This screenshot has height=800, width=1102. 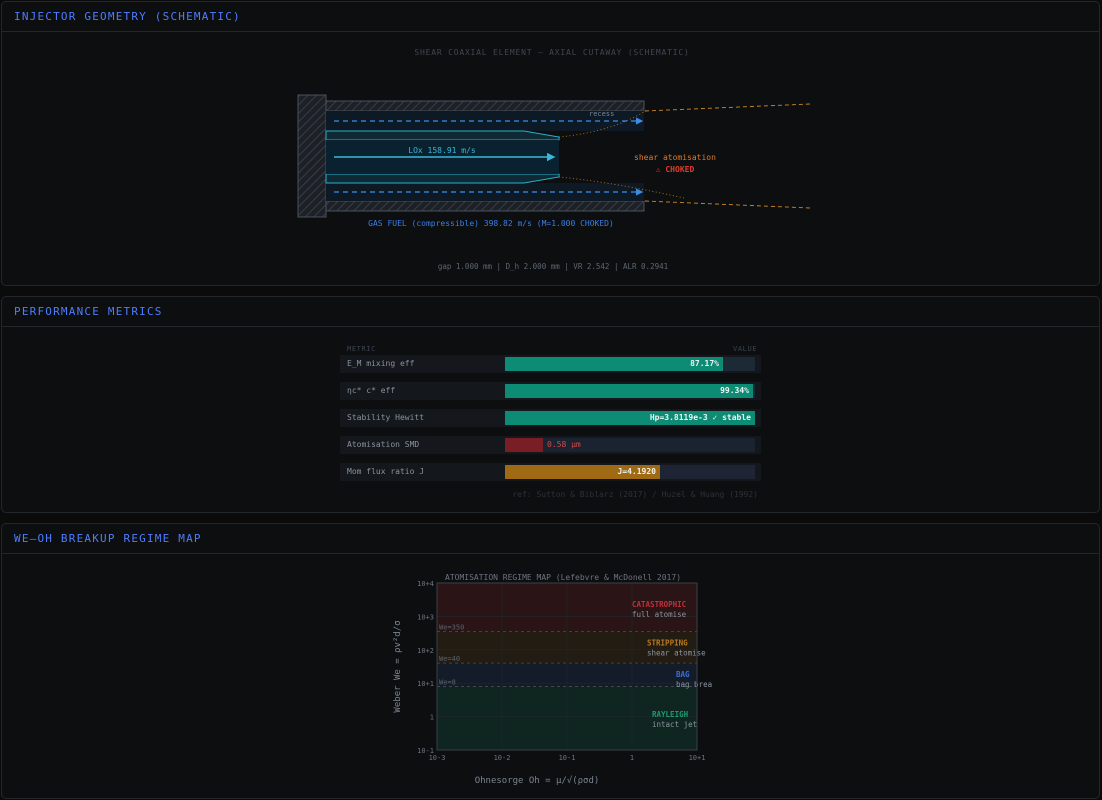 I want to click on metric-bar-track: J=4.1920, so click(x=630, y=472).